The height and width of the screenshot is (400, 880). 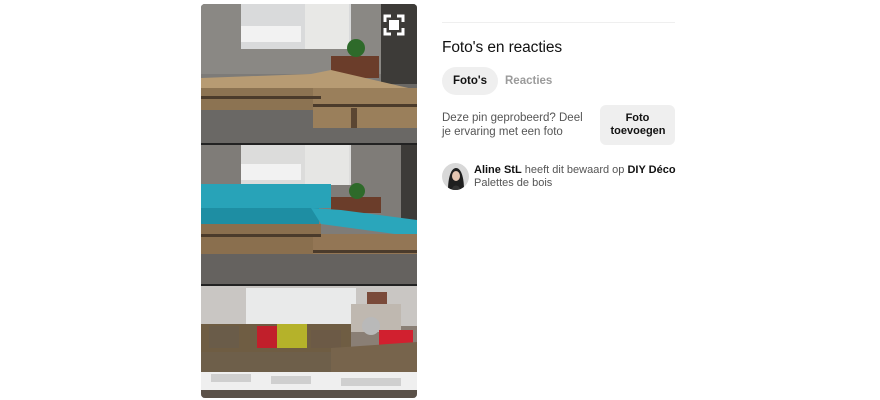 What do you see at coordinates (309, 215) in the screenshot?
I see `photo-teal-cushions` at bounding box center [309, 215].